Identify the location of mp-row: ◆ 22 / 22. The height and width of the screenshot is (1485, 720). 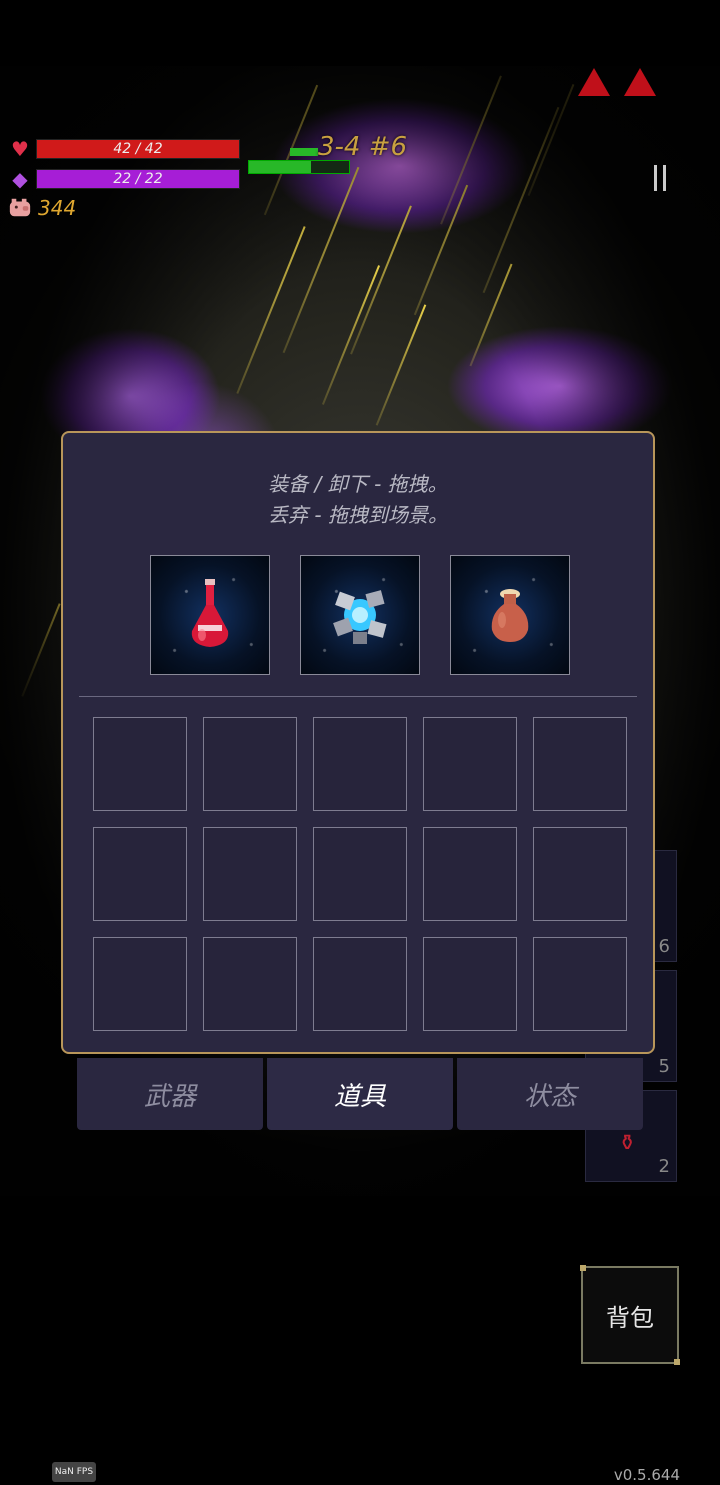
(124, 179).